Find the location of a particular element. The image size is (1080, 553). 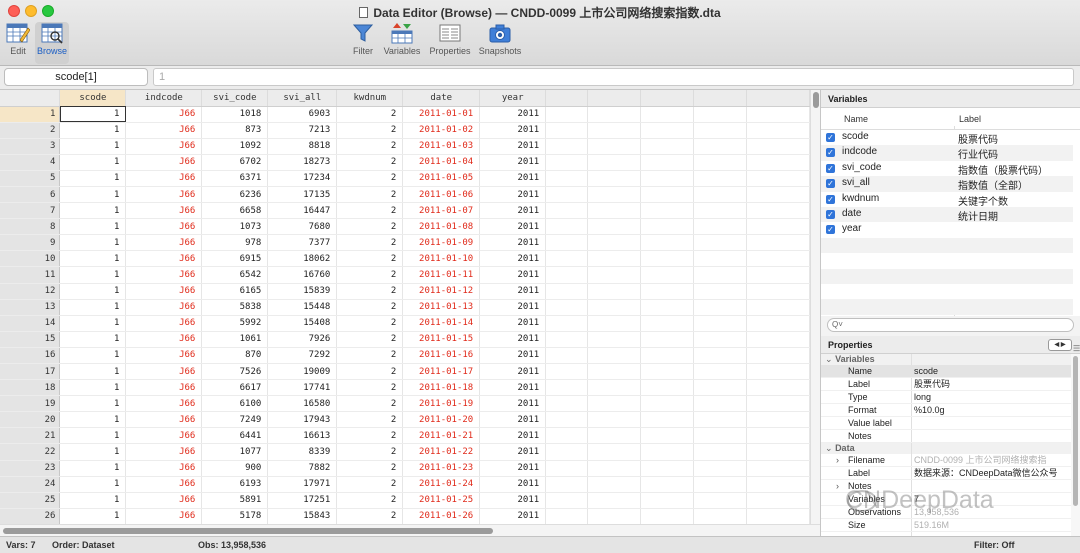

row-number: 10 is located at coordinates (30, 259).